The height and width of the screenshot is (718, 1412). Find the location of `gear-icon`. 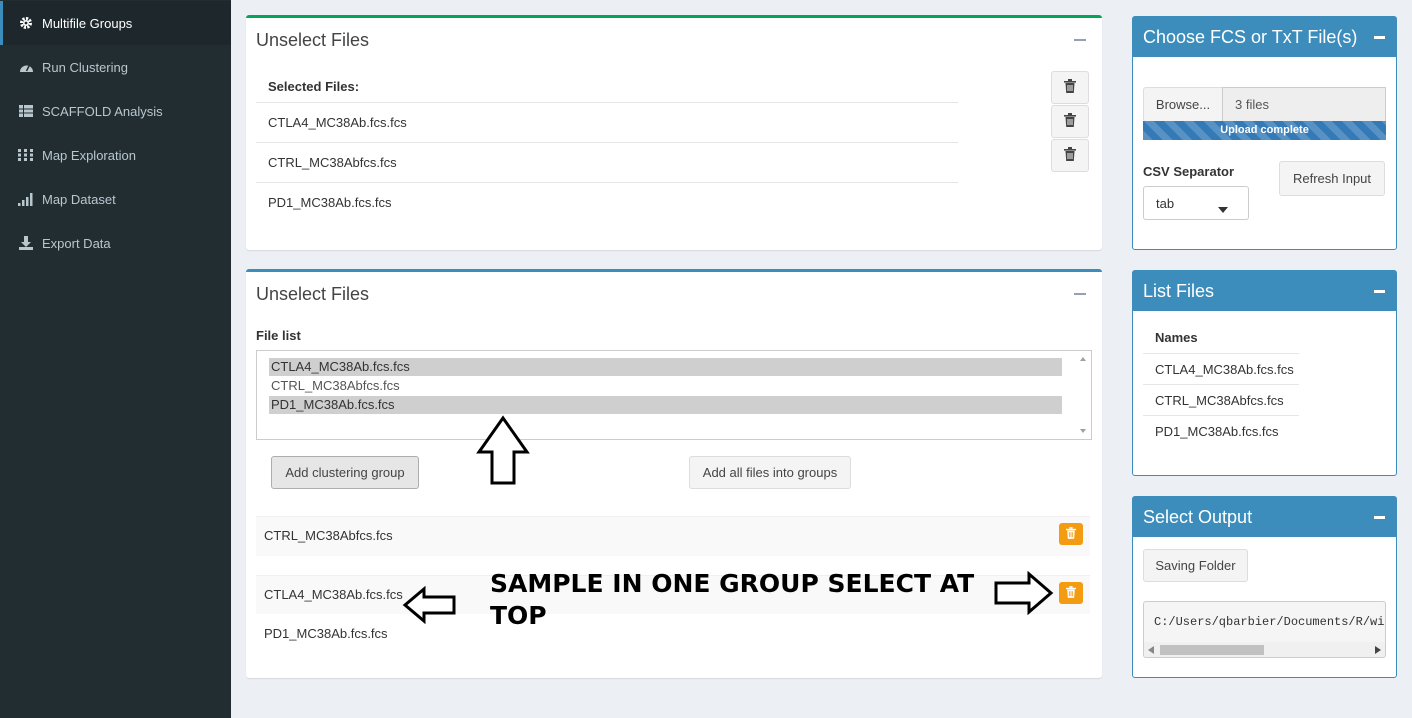

gear-icon is located at coordinates (26, 23).